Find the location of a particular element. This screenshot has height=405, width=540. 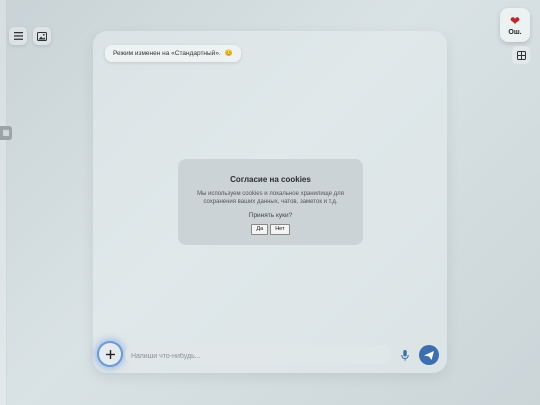

decline-cookies-button: Нет is located at coordinates (280, 229).